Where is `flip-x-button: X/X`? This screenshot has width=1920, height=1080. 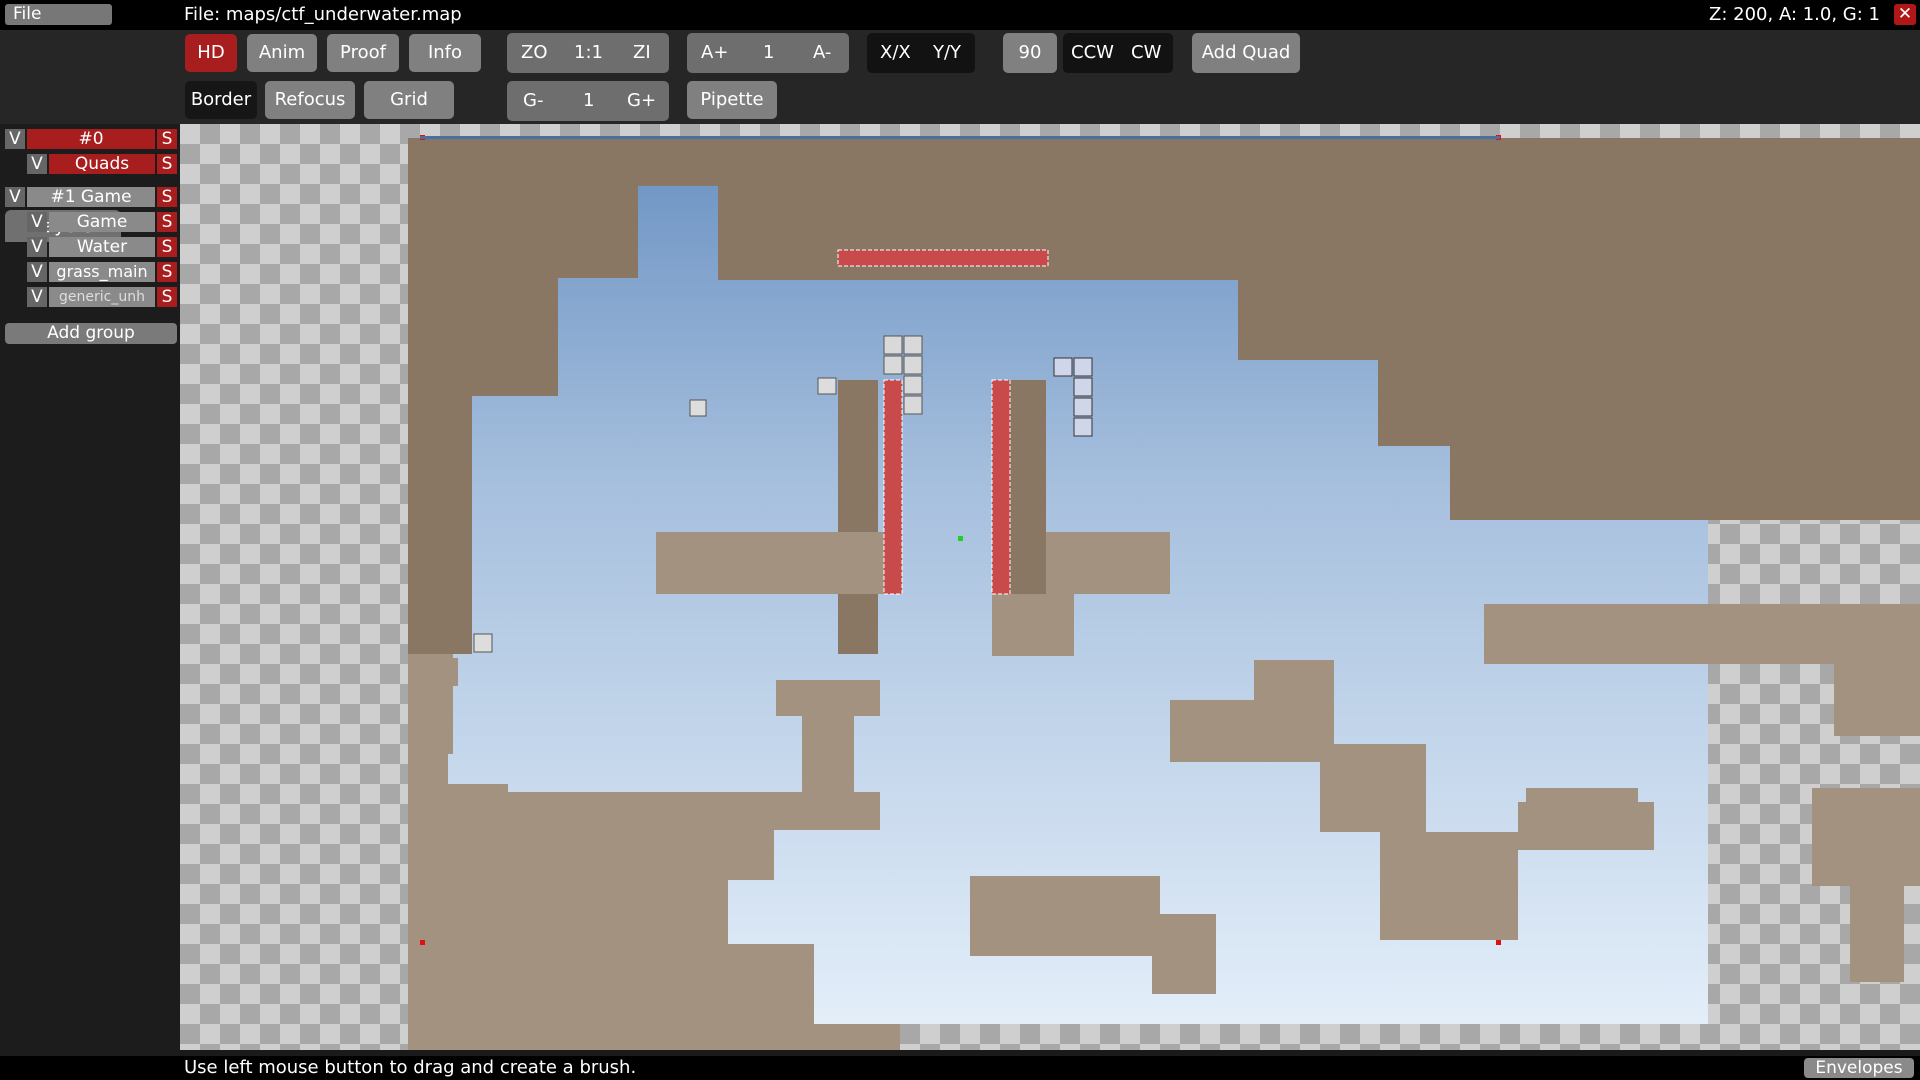 flip-x-button: X/X is located at coordinates (895, 53).